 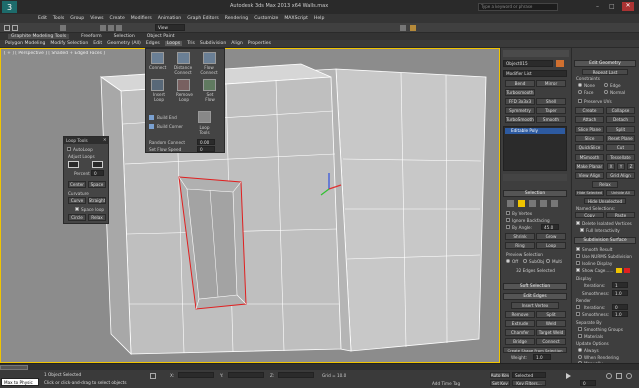 What do you see at coordinates (580, 350) in the screenshot?
I see `always-radio` at bounding box center [580, 350].